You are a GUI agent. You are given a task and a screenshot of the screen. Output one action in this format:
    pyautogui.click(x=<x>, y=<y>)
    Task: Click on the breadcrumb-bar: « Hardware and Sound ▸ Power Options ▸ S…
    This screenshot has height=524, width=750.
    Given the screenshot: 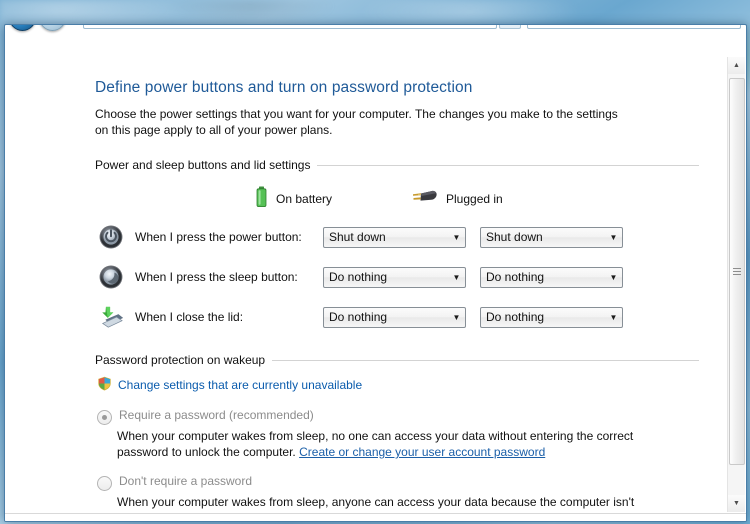 What is the action you would take?
    pyautogui.click(x=290, y=27)
    